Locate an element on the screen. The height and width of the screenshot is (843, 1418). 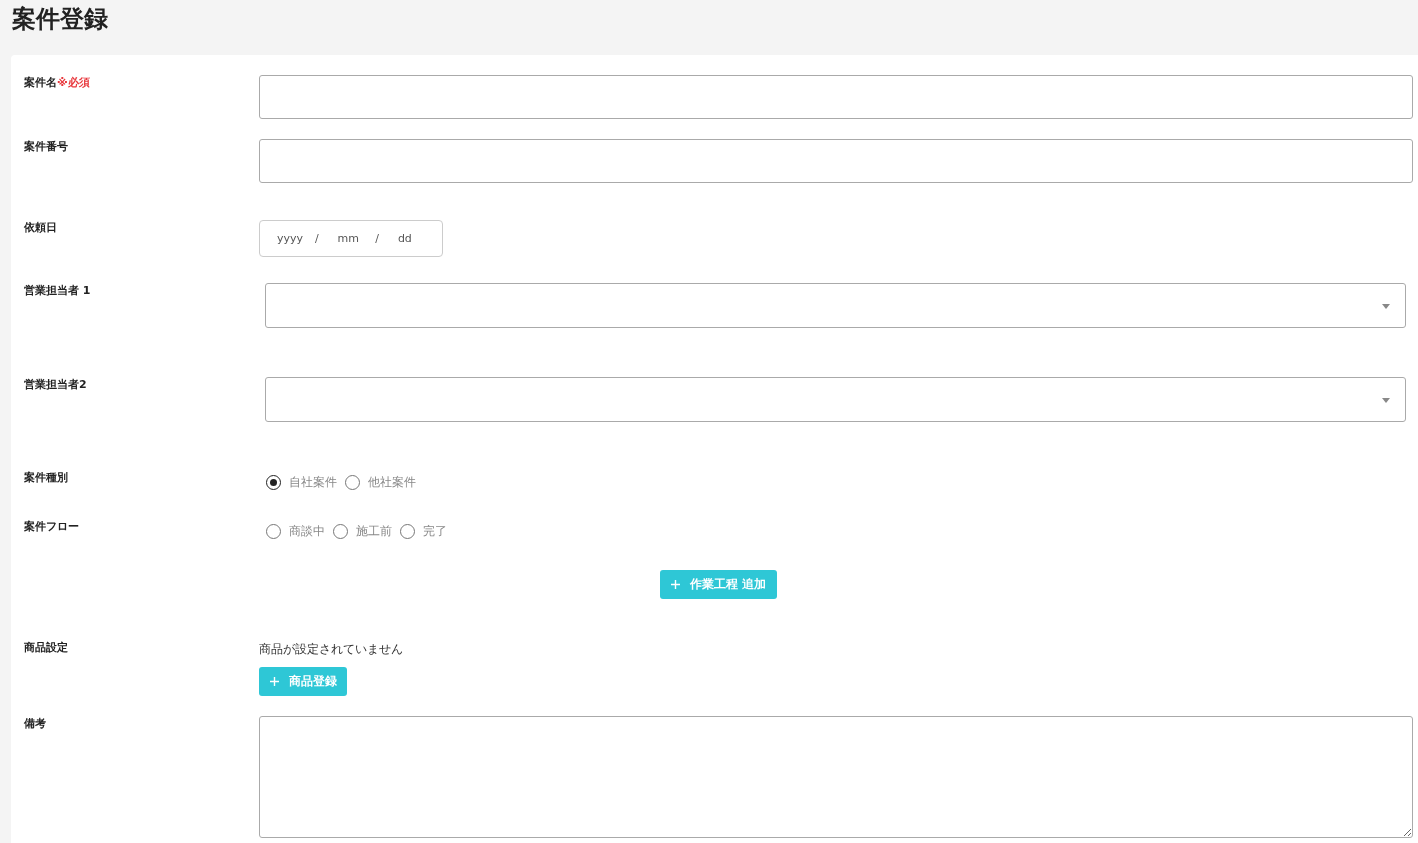
field-label: 案件種別 is located at coordinates (46, 477).